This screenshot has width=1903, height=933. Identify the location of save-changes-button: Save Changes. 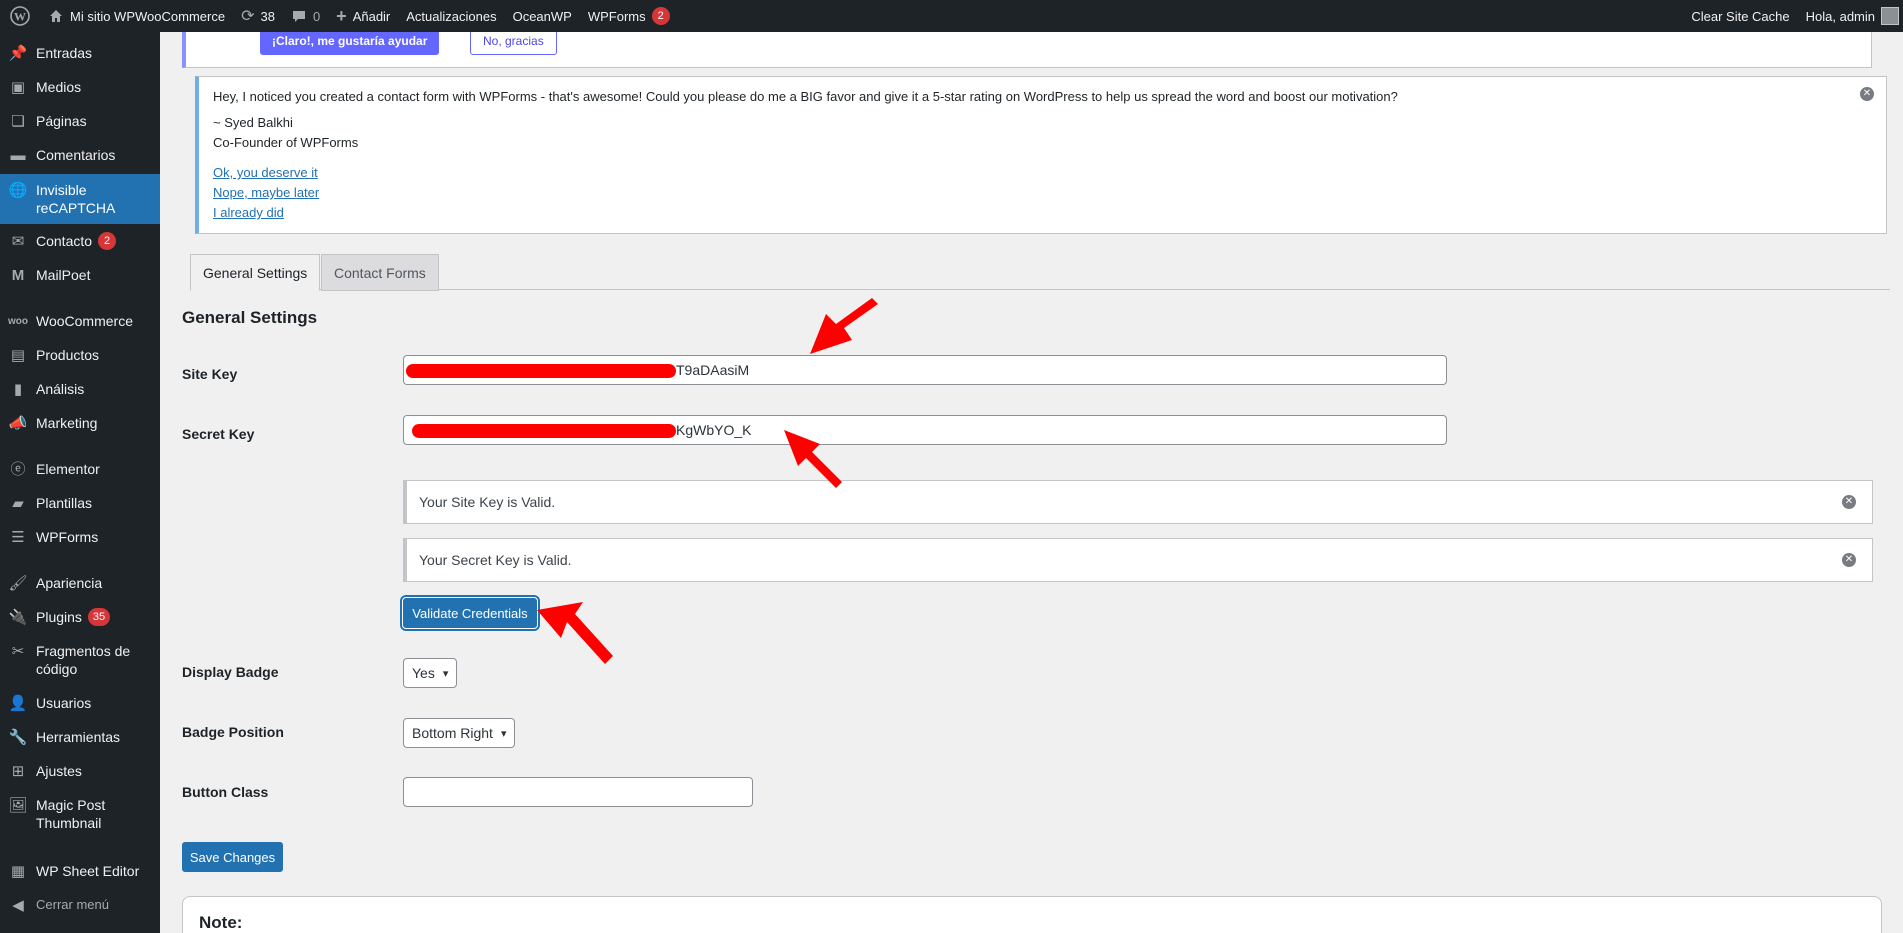
(232, 857).